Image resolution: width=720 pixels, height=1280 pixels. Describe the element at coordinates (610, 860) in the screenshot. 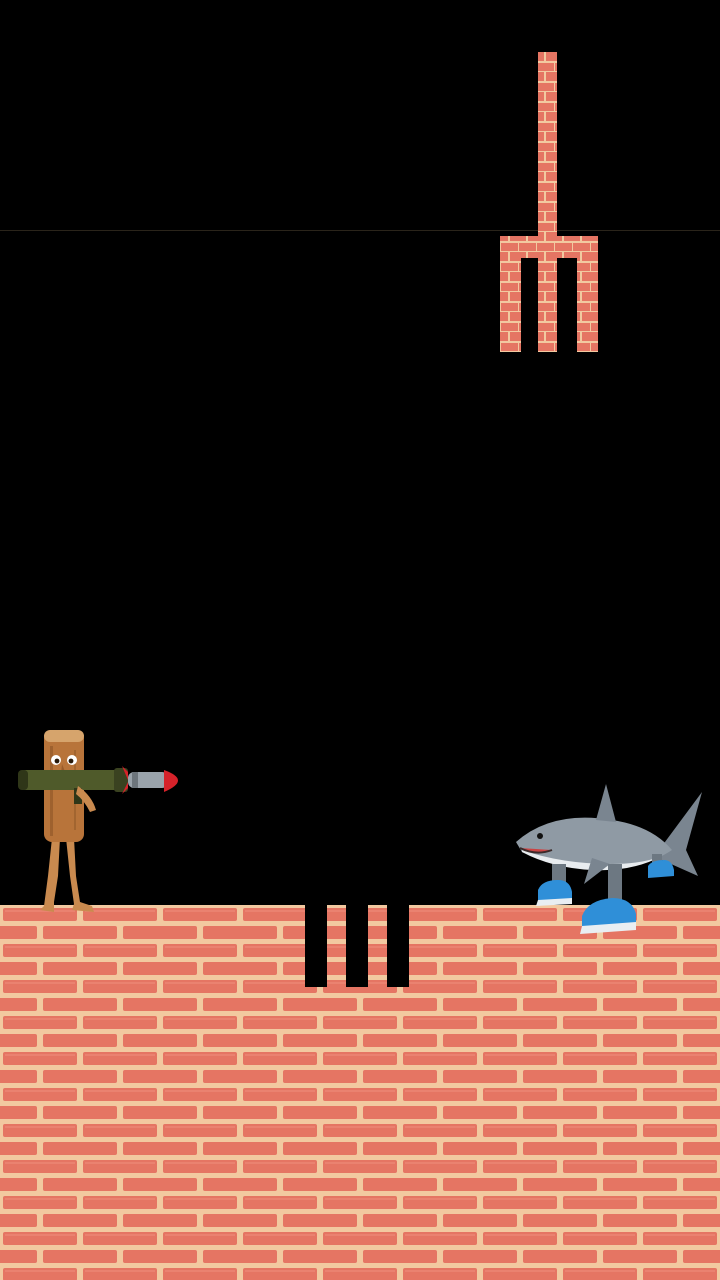

I see `shark-wearing-sneakers-icon` at that location.